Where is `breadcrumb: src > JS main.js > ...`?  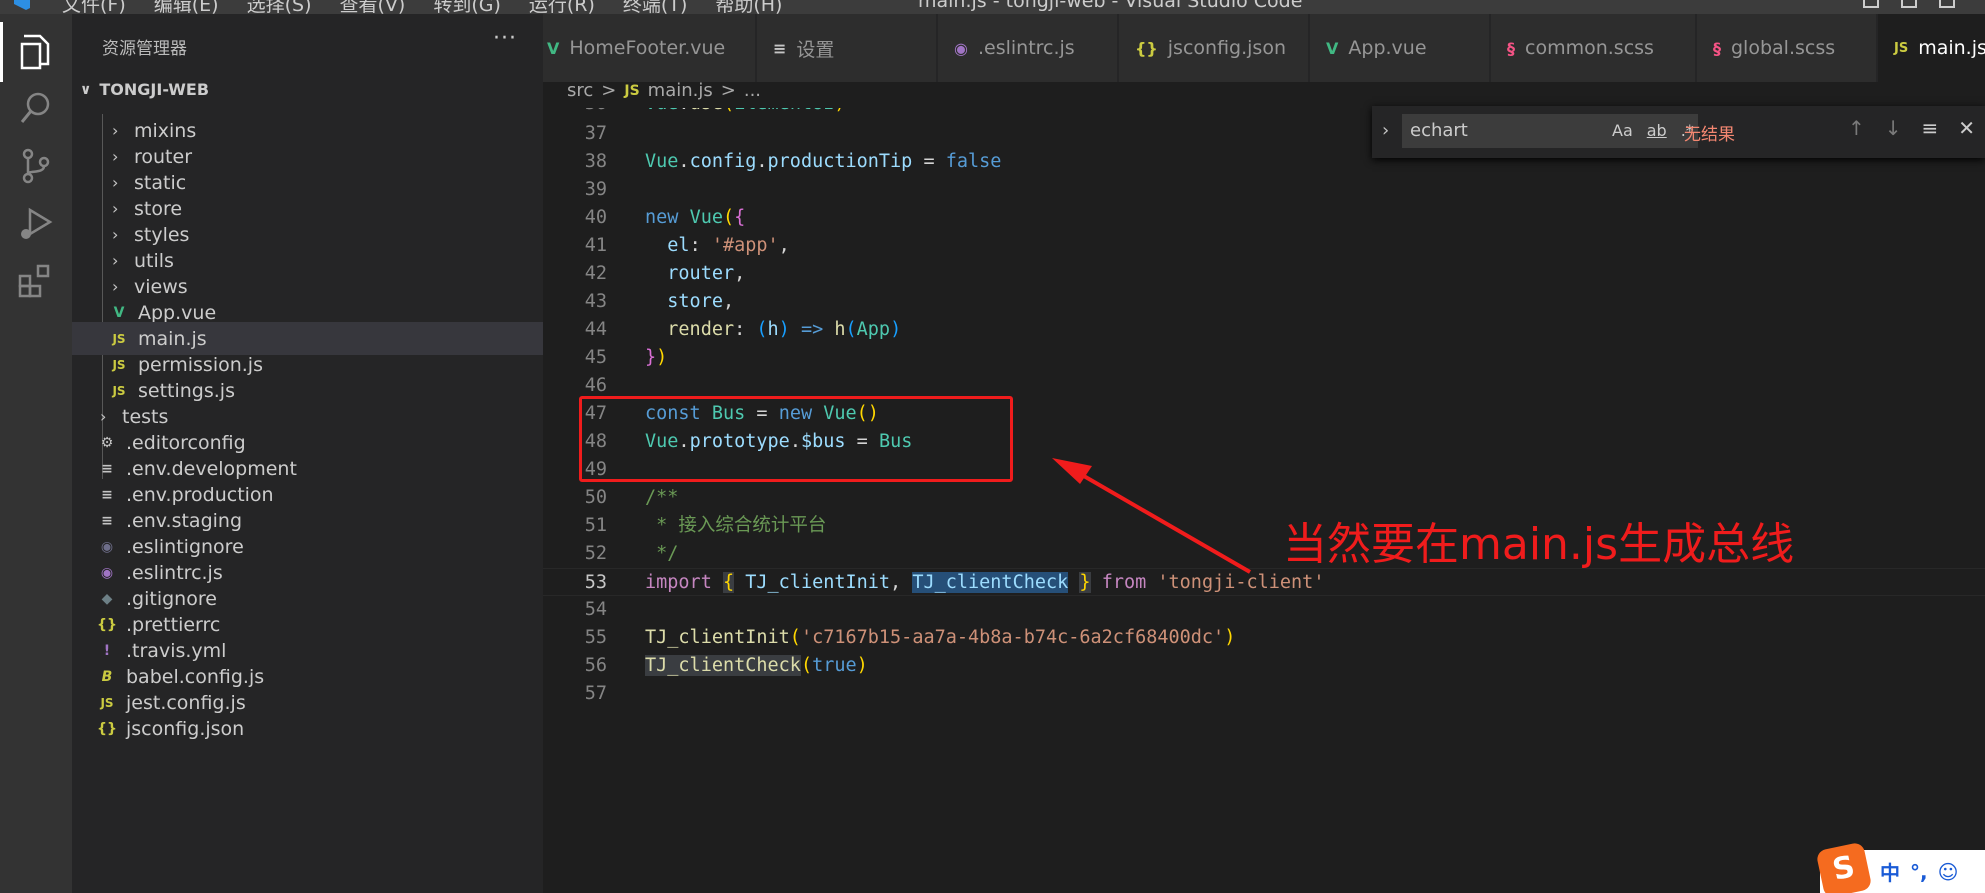 breadcrumb: src > JS main.js > ... is located at coordinates (664, 90).